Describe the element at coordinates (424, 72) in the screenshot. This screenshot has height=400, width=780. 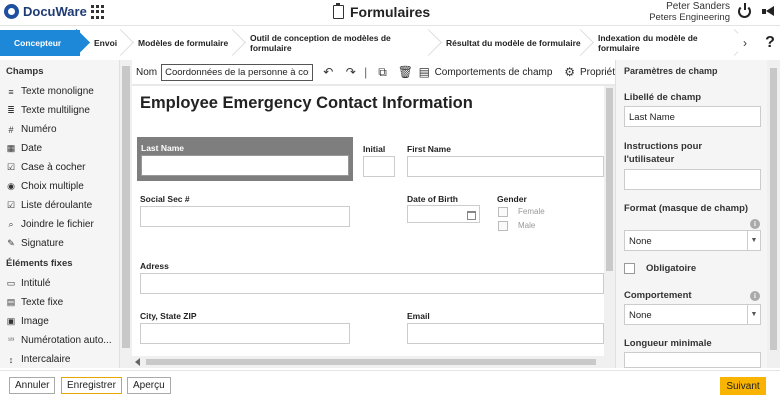
I see `behaviors-icon: ▤` at that location.